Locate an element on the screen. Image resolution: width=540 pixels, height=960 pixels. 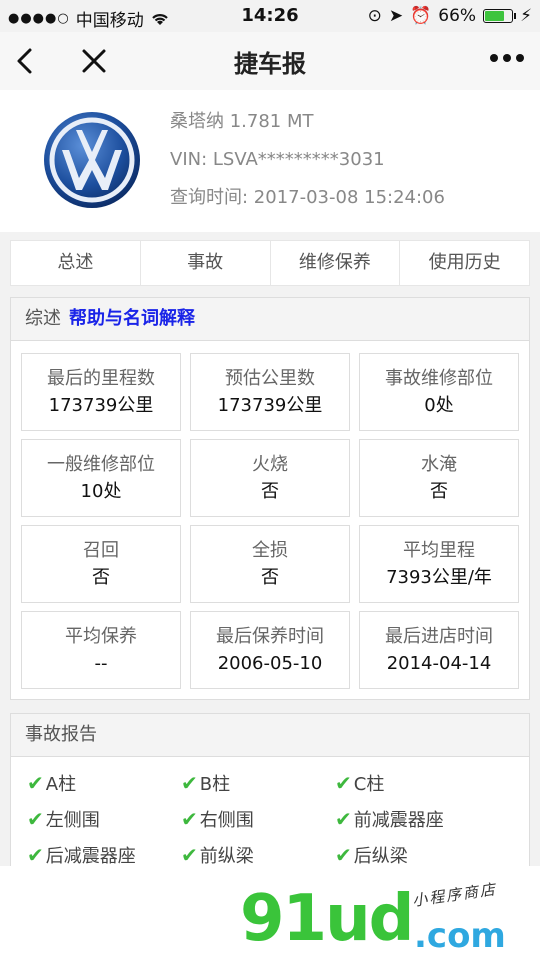
watermark-domain: .com is located at coordinates (460, 936).